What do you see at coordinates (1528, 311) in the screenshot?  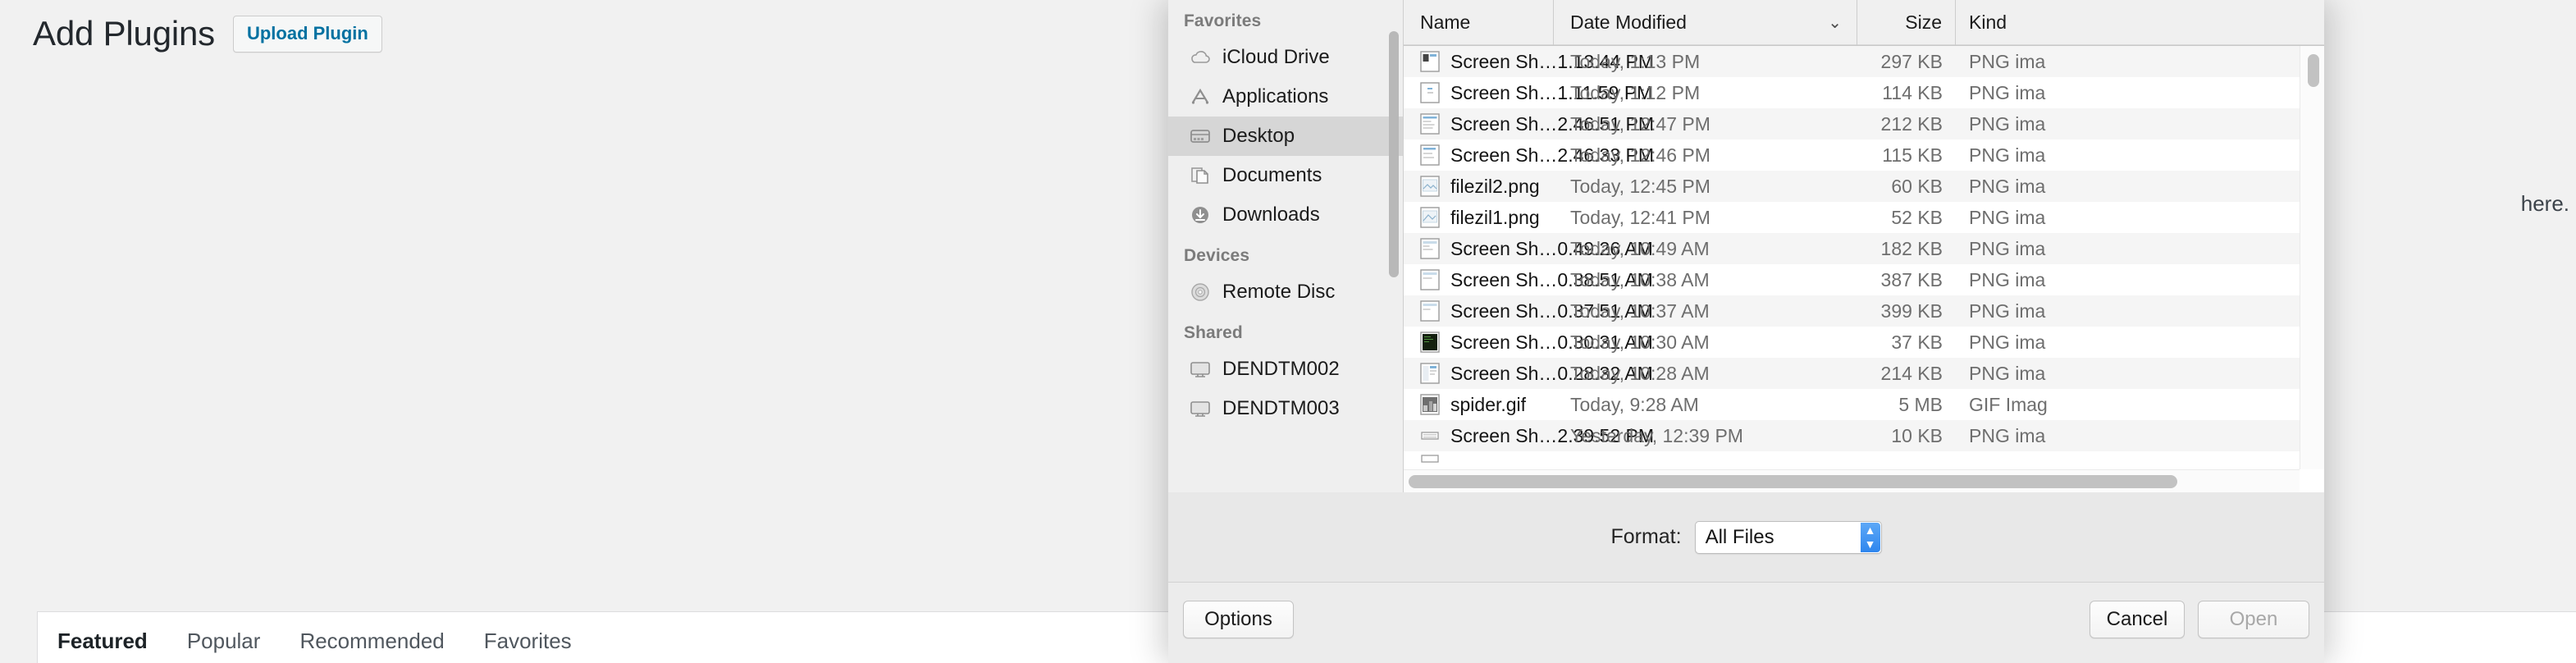 I see `file-name-cell: Screen Sh…0.37.51 AM` at bounding box center [1528, 311].